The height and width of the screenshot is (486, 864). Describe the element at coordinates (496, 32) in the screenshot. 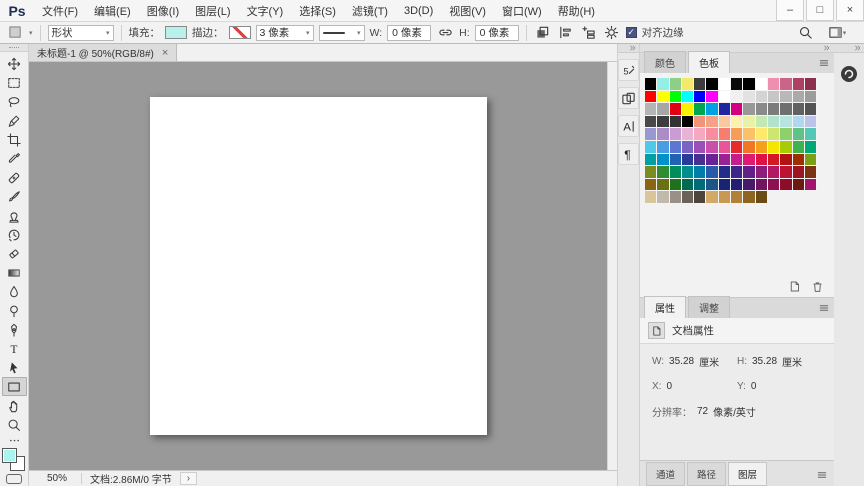

I see `shape-height-input: 0 像素` at that location.